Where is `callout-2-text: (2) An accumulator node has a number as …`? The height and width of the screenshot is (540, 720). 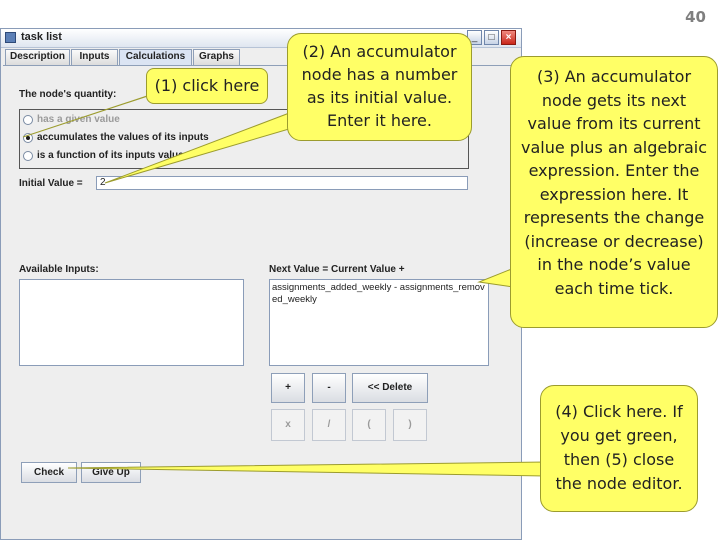
callout-2-text: (2) An accumulator node has a number as … is located at coordinates (379, 86).